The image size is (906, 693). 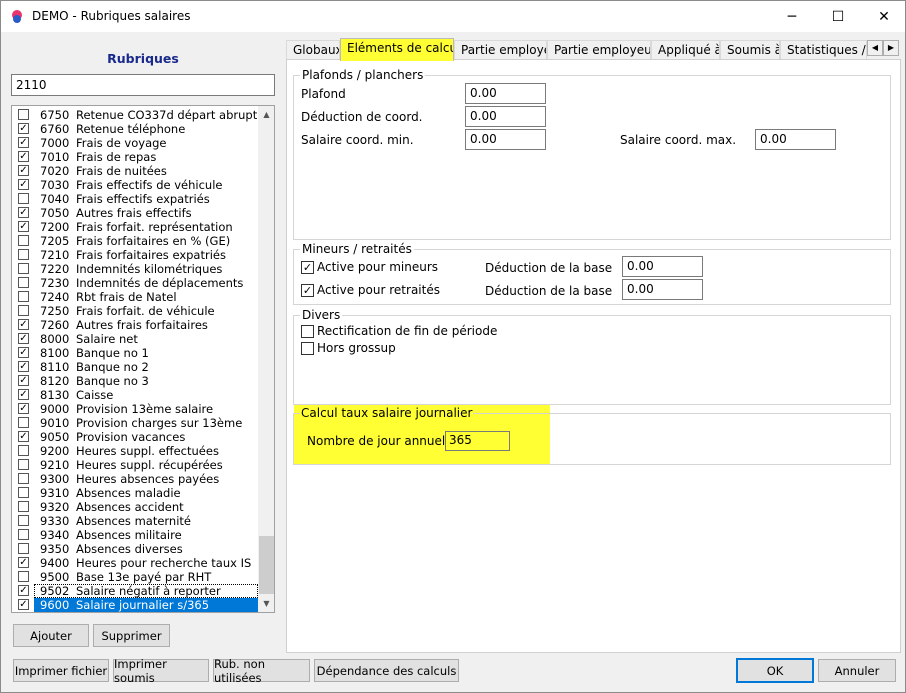 What do you see at coordinates (795, 139) in the screenshot?
I see `salaire-coord-max-field: 0.00` at bounding box center [795, 139].